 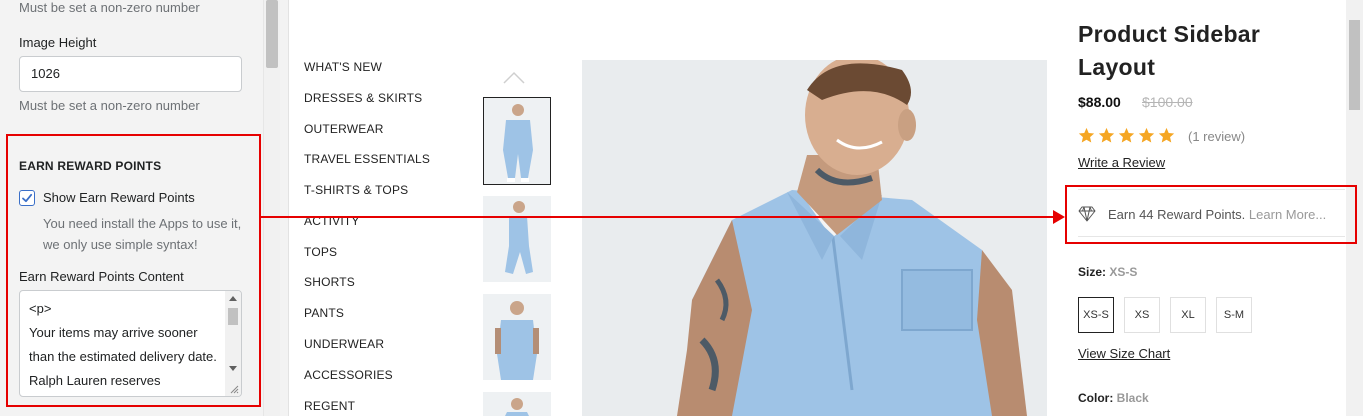 I want to click on size-swatch-xs: XS, so click(x=1142, y=315).